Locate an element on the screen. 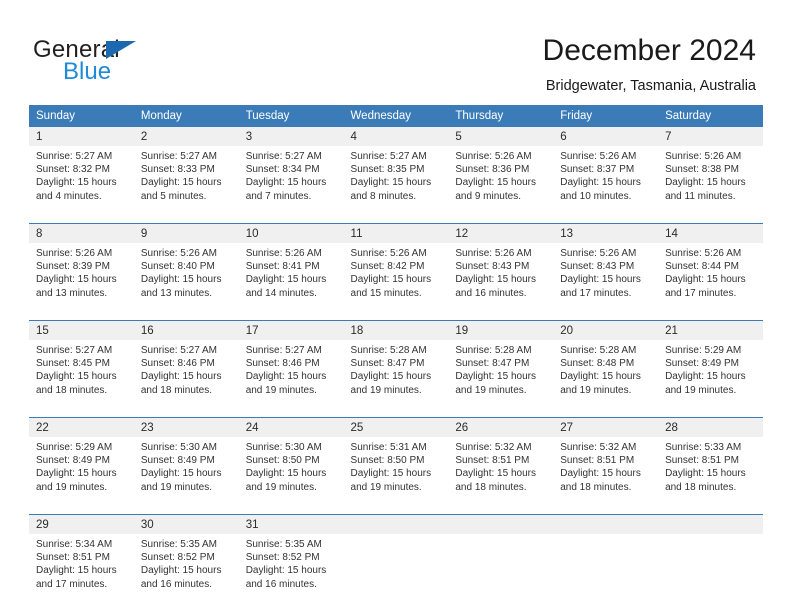 Image resolution: width=792 pixels, height=612 pixels. day-number: 11 is located at coordinates (396, 233).